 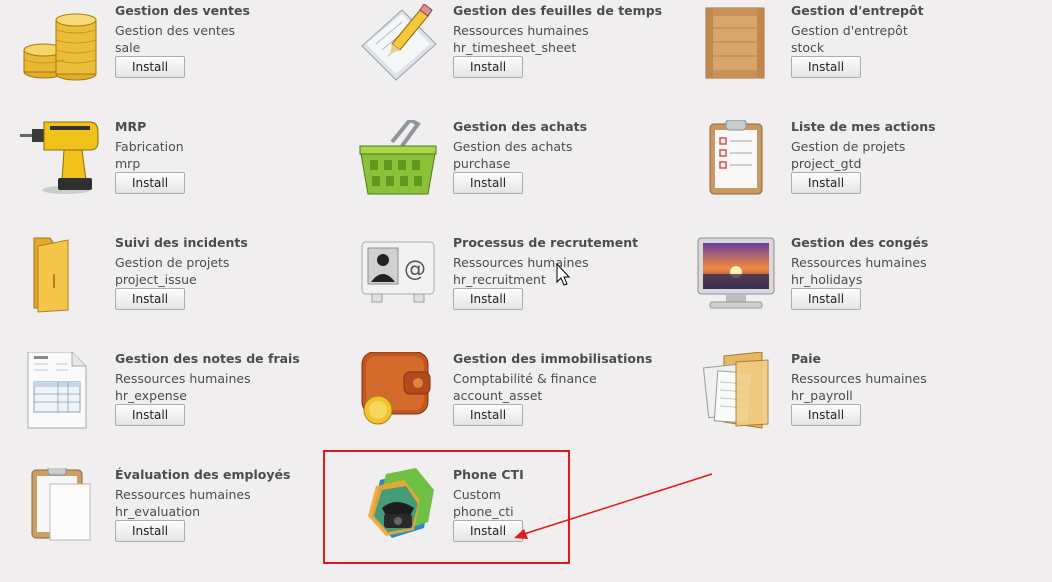 What do you see at coordinates (60, 47) in the screenshot?
I see `coins-stack-icon` at bounding box center [60, 47].